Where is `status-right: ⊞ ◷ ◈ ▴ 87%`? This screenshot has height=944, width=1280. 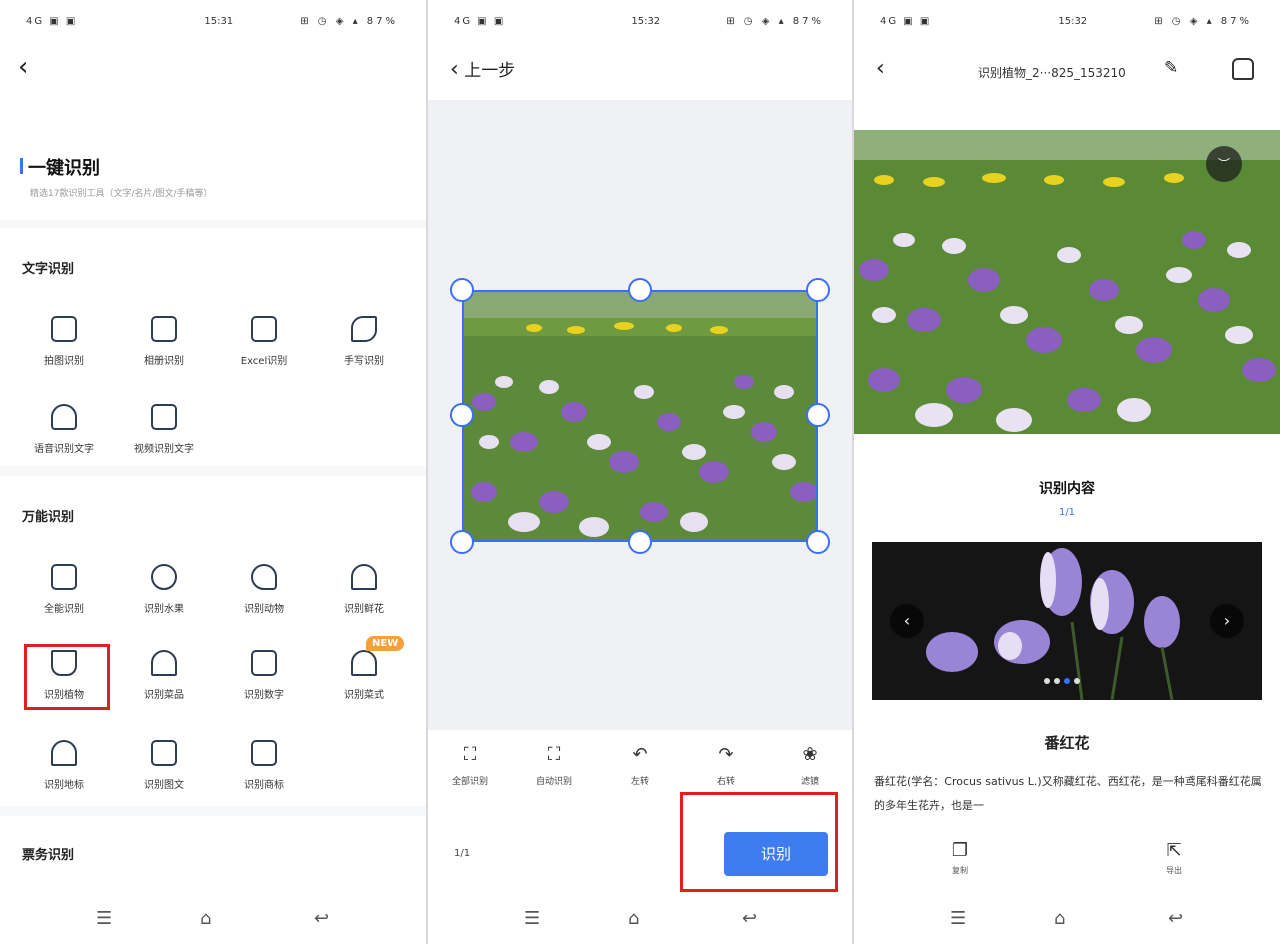 status-right: ⊞ ◷ ◈ ▴ 87% is located at coordinates (1203, 21).